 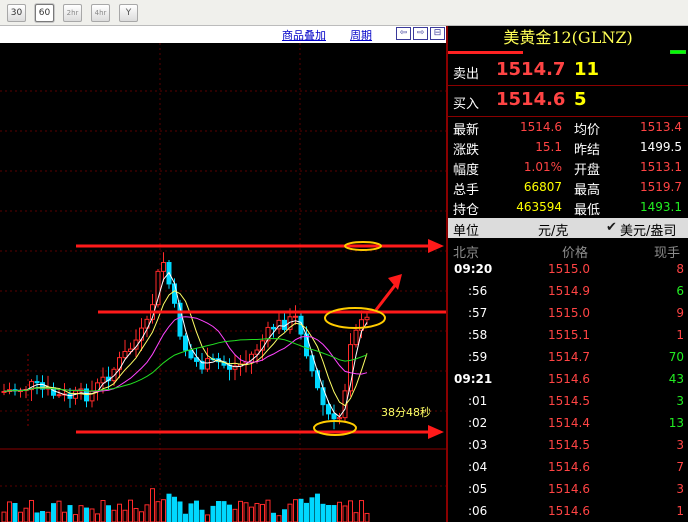 What do you see at coordinates (100, 13) in the screenshot?
I see `period-4hr-button: 4hr` at bounding box center [100, 13].